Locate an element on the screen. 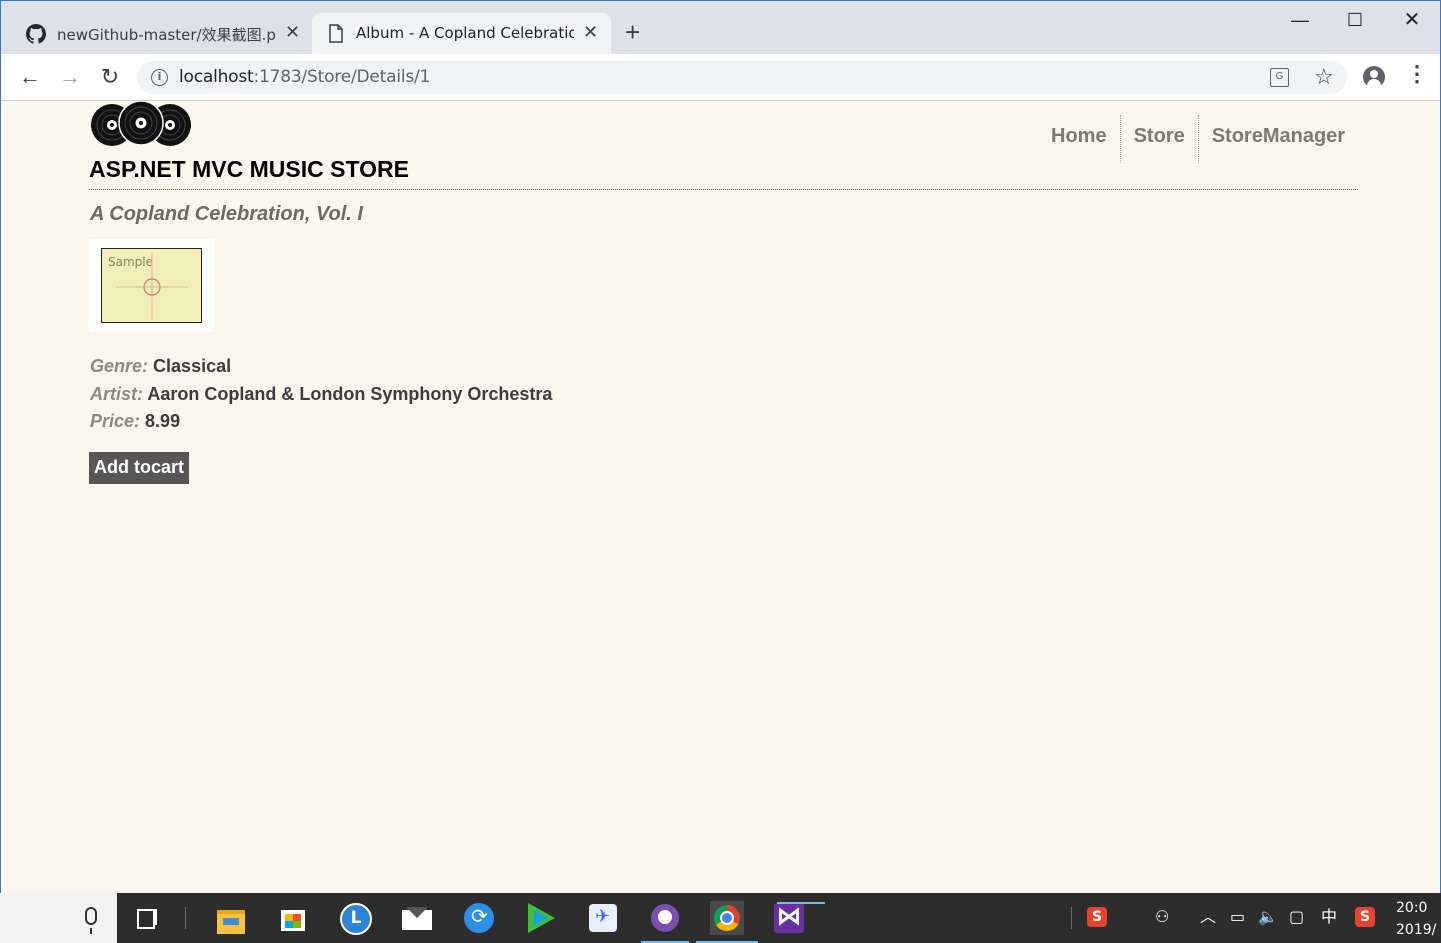  chrome-center-icon is located at coordinates (727, 918).